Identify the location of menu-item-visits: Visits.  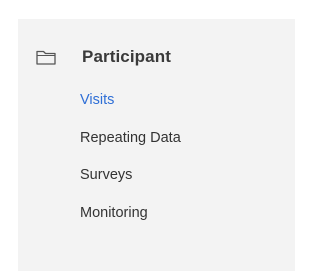
(97, 100).